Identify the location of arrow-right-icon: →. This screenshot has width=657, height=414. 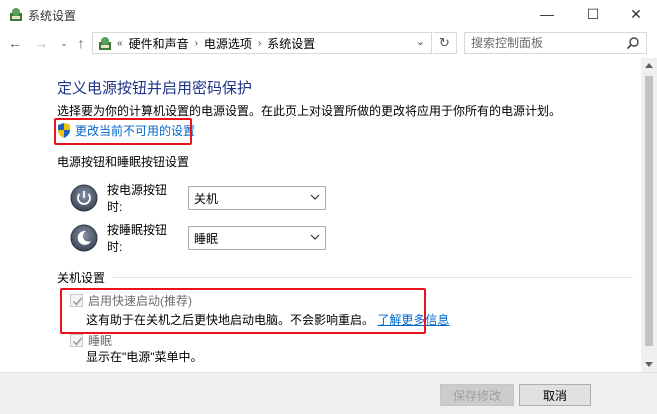
(41, 43).